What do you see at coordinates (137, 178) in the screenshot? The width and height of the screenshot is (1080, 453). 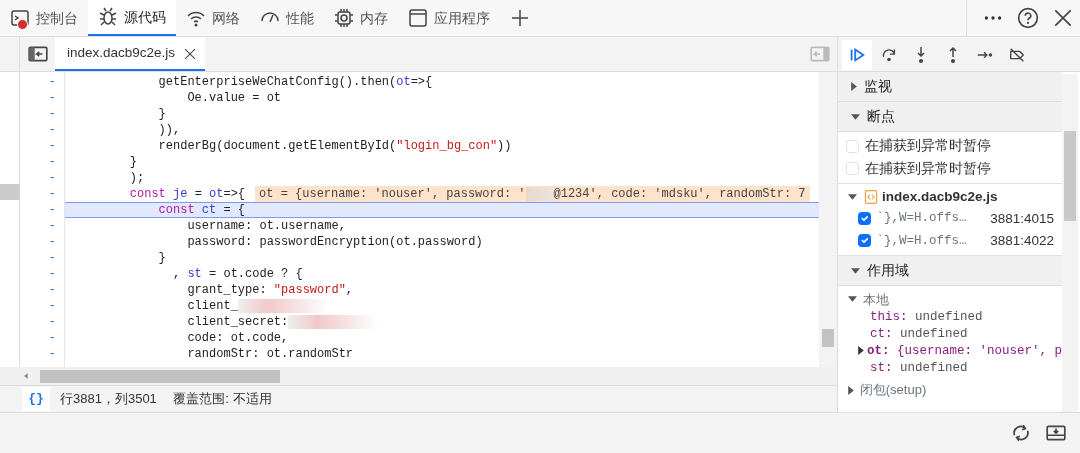 I see `code-line: );` at bounding box center [137, 178].